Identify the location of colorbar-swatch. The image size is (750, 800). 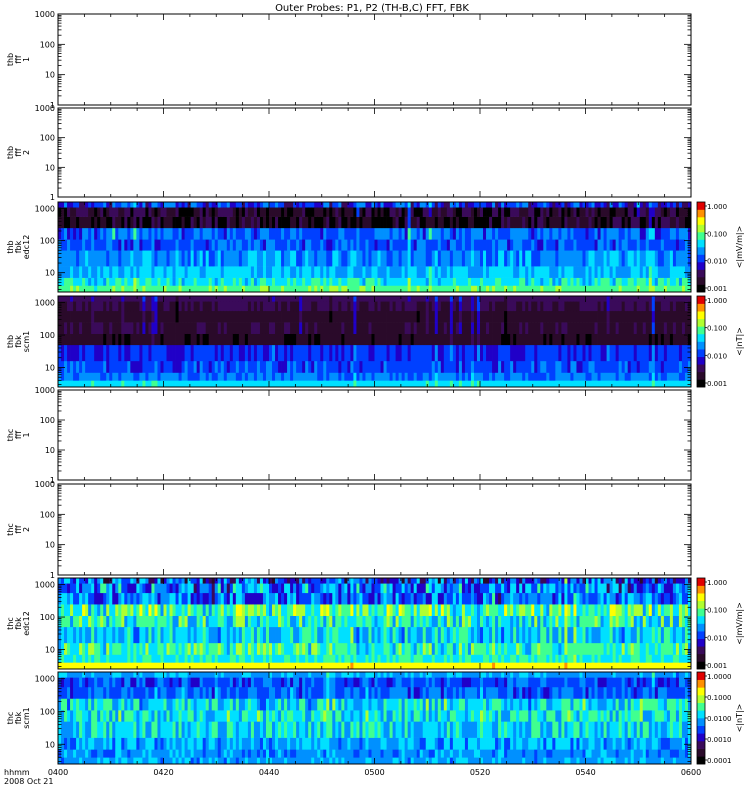
(701, 353).